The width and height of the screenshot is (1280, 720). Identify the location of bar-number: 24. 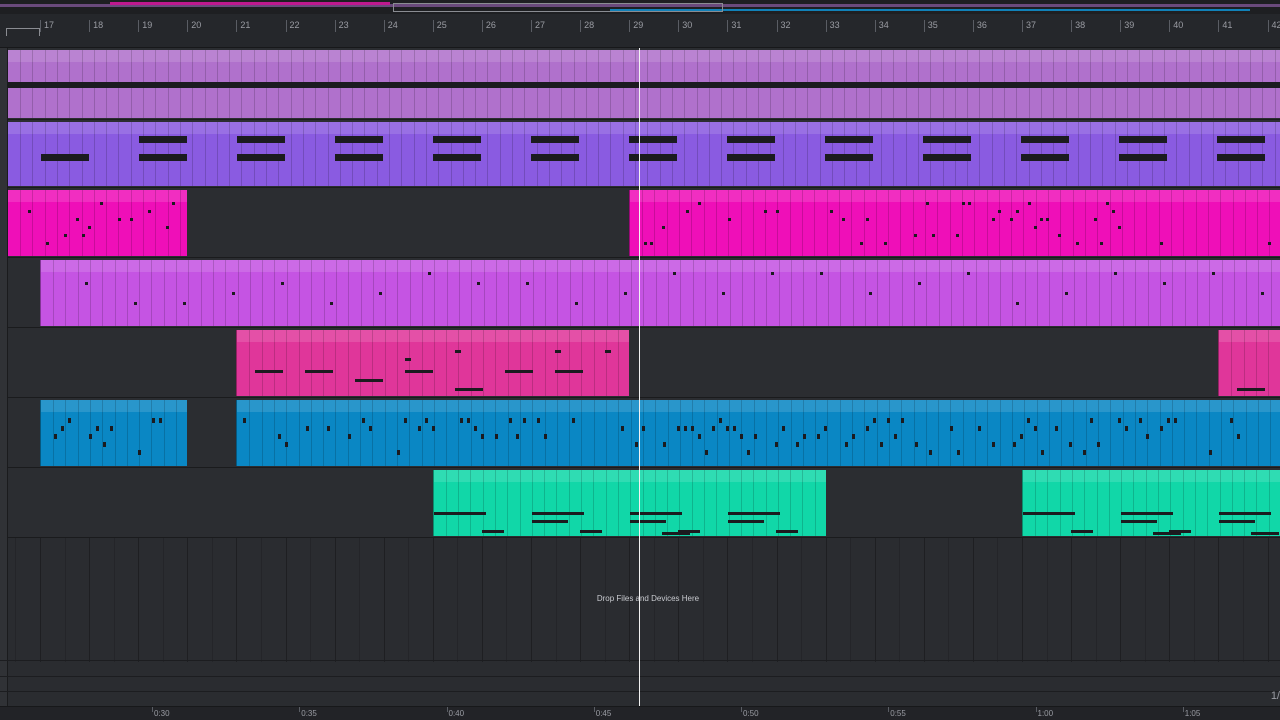
(392, 25).